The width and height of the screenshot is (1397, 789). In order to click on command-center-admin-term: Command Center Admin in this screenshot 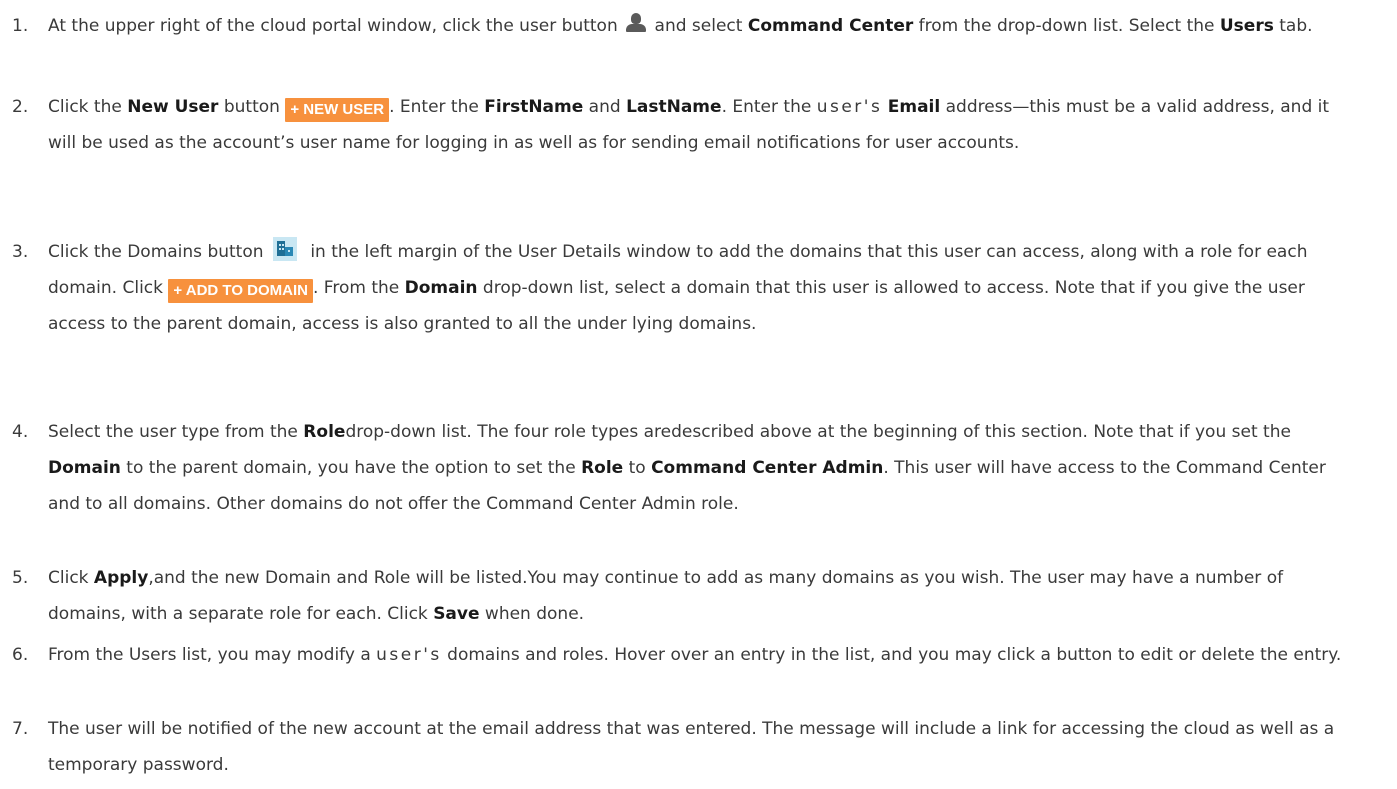, I will do `click(767, 468)`.